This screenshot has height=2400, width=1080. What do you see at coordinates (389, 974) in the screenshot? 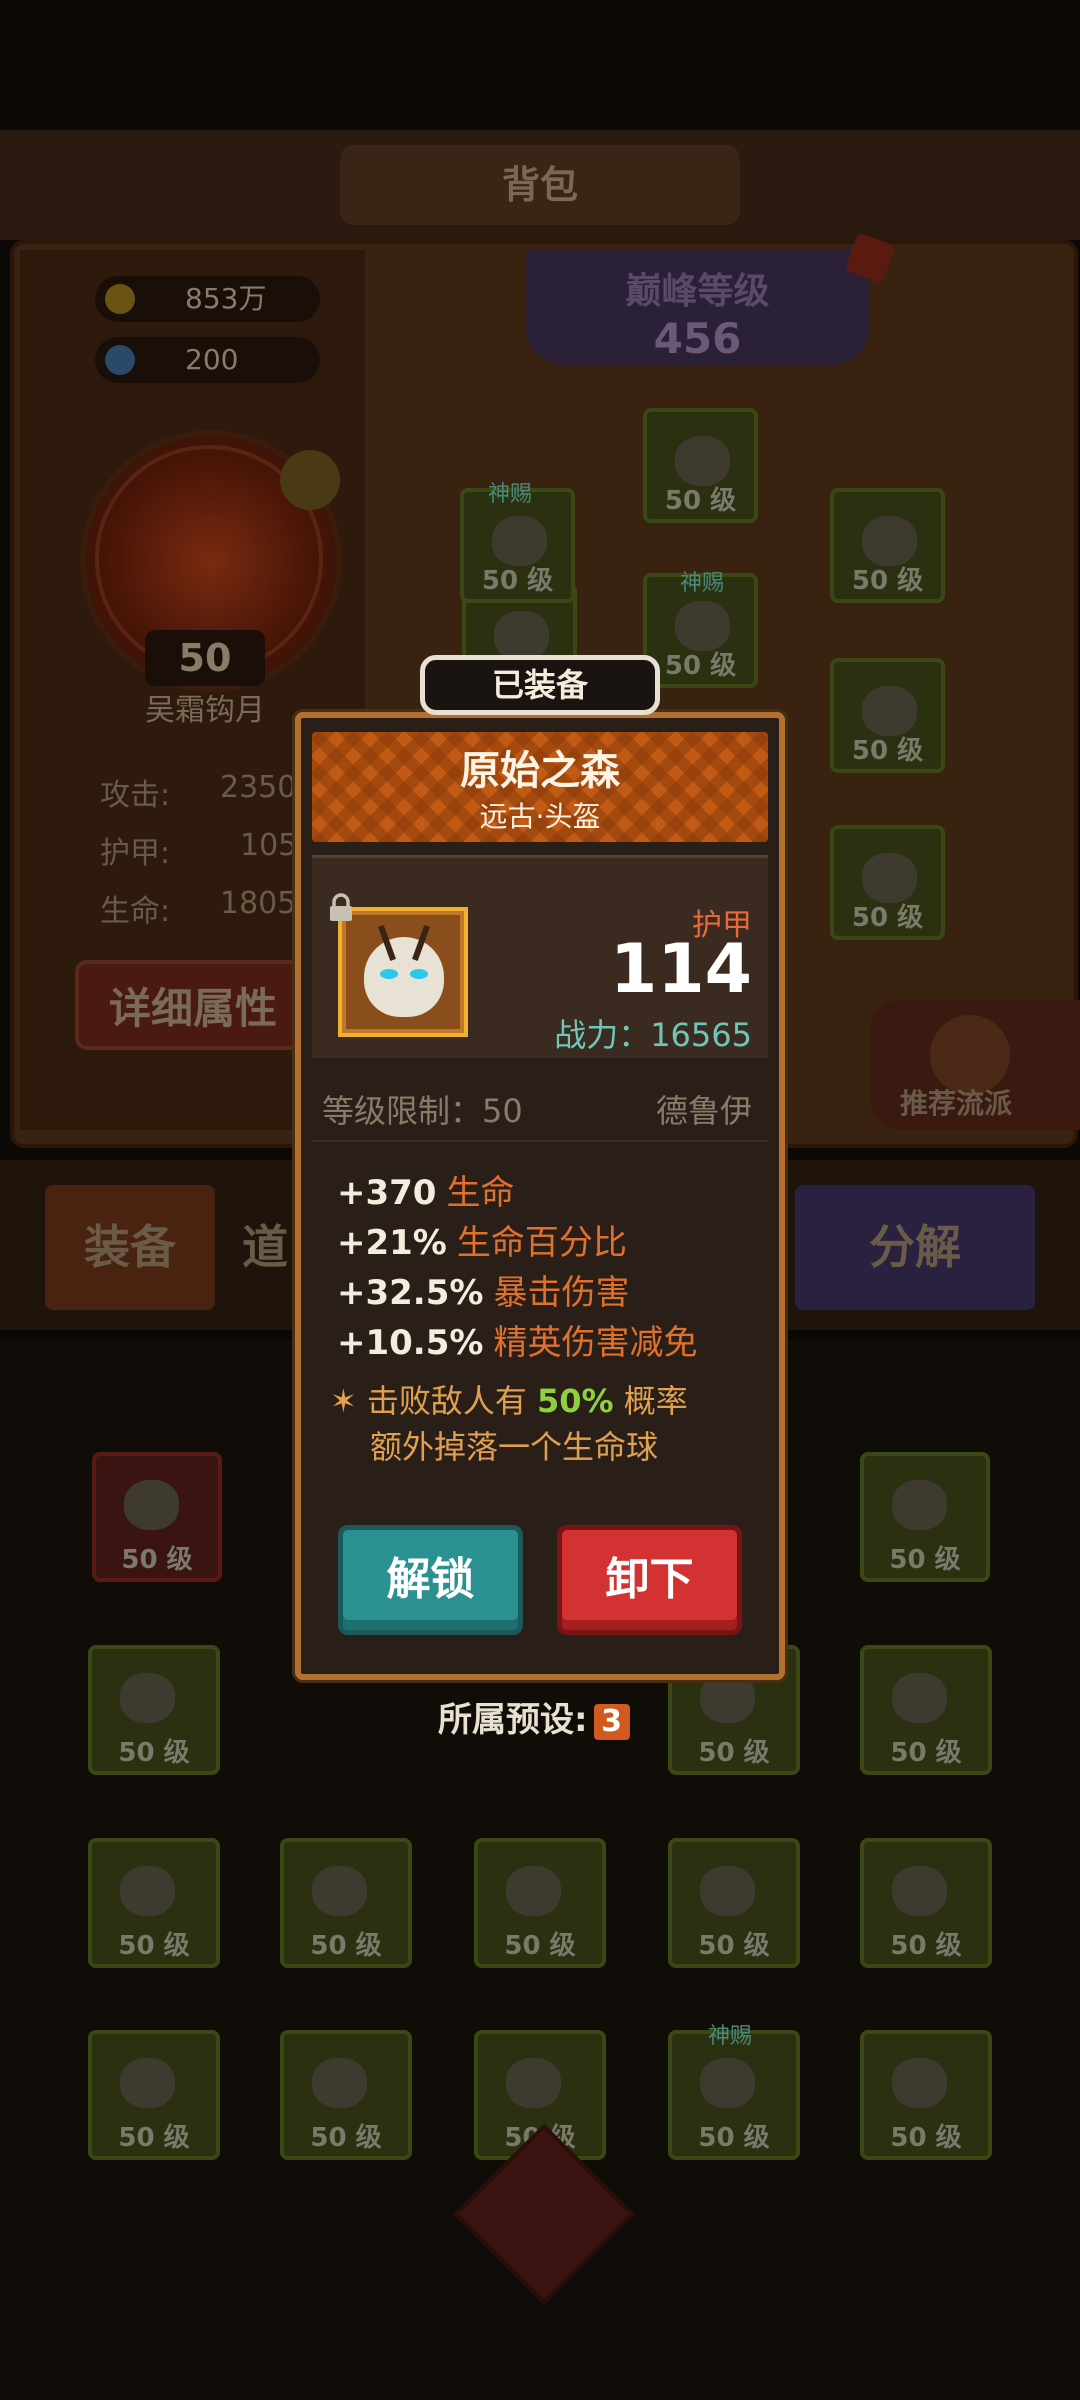
I see `mask-eye-left` at bounding box center [389, 974].